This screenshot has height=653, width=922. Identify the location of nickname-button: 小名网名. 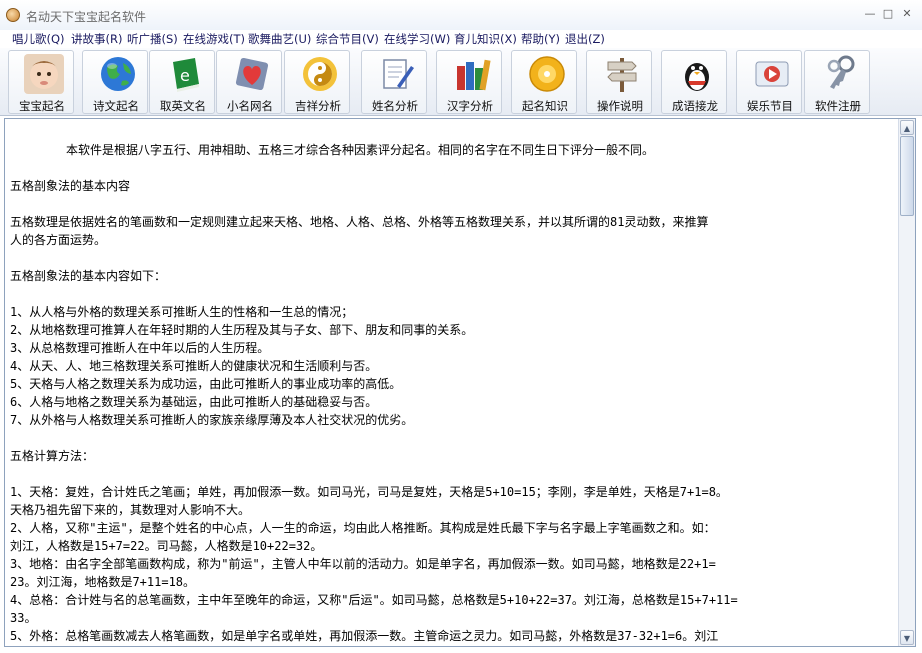
(249, 82).